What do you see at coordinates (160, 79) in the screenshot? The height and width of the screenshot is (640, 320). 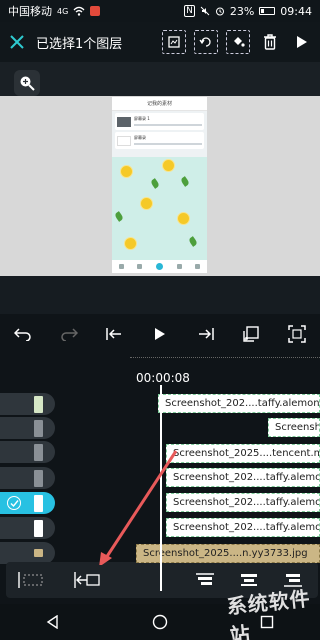 I see `preview-top-band` at bounding box center [160, 79].